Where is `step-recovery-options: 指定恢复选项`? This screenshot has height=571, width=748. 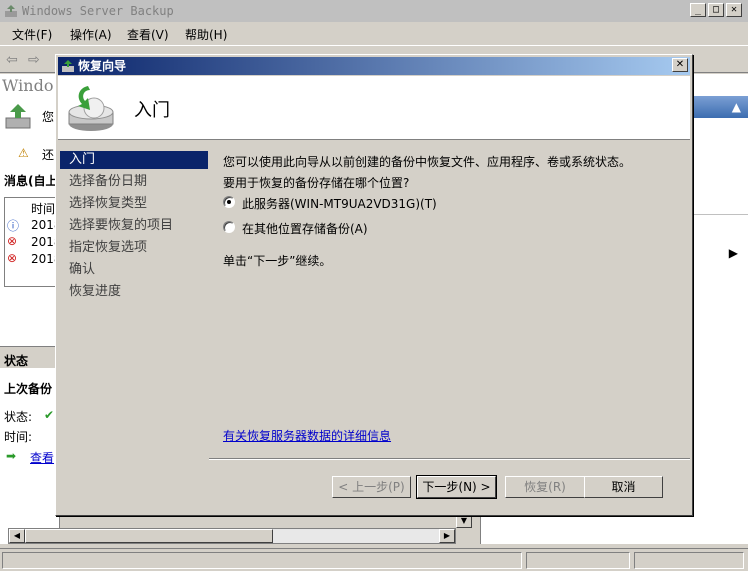 step-recovery-options: 指定恢复选项 is located at coordinates (108, 247).